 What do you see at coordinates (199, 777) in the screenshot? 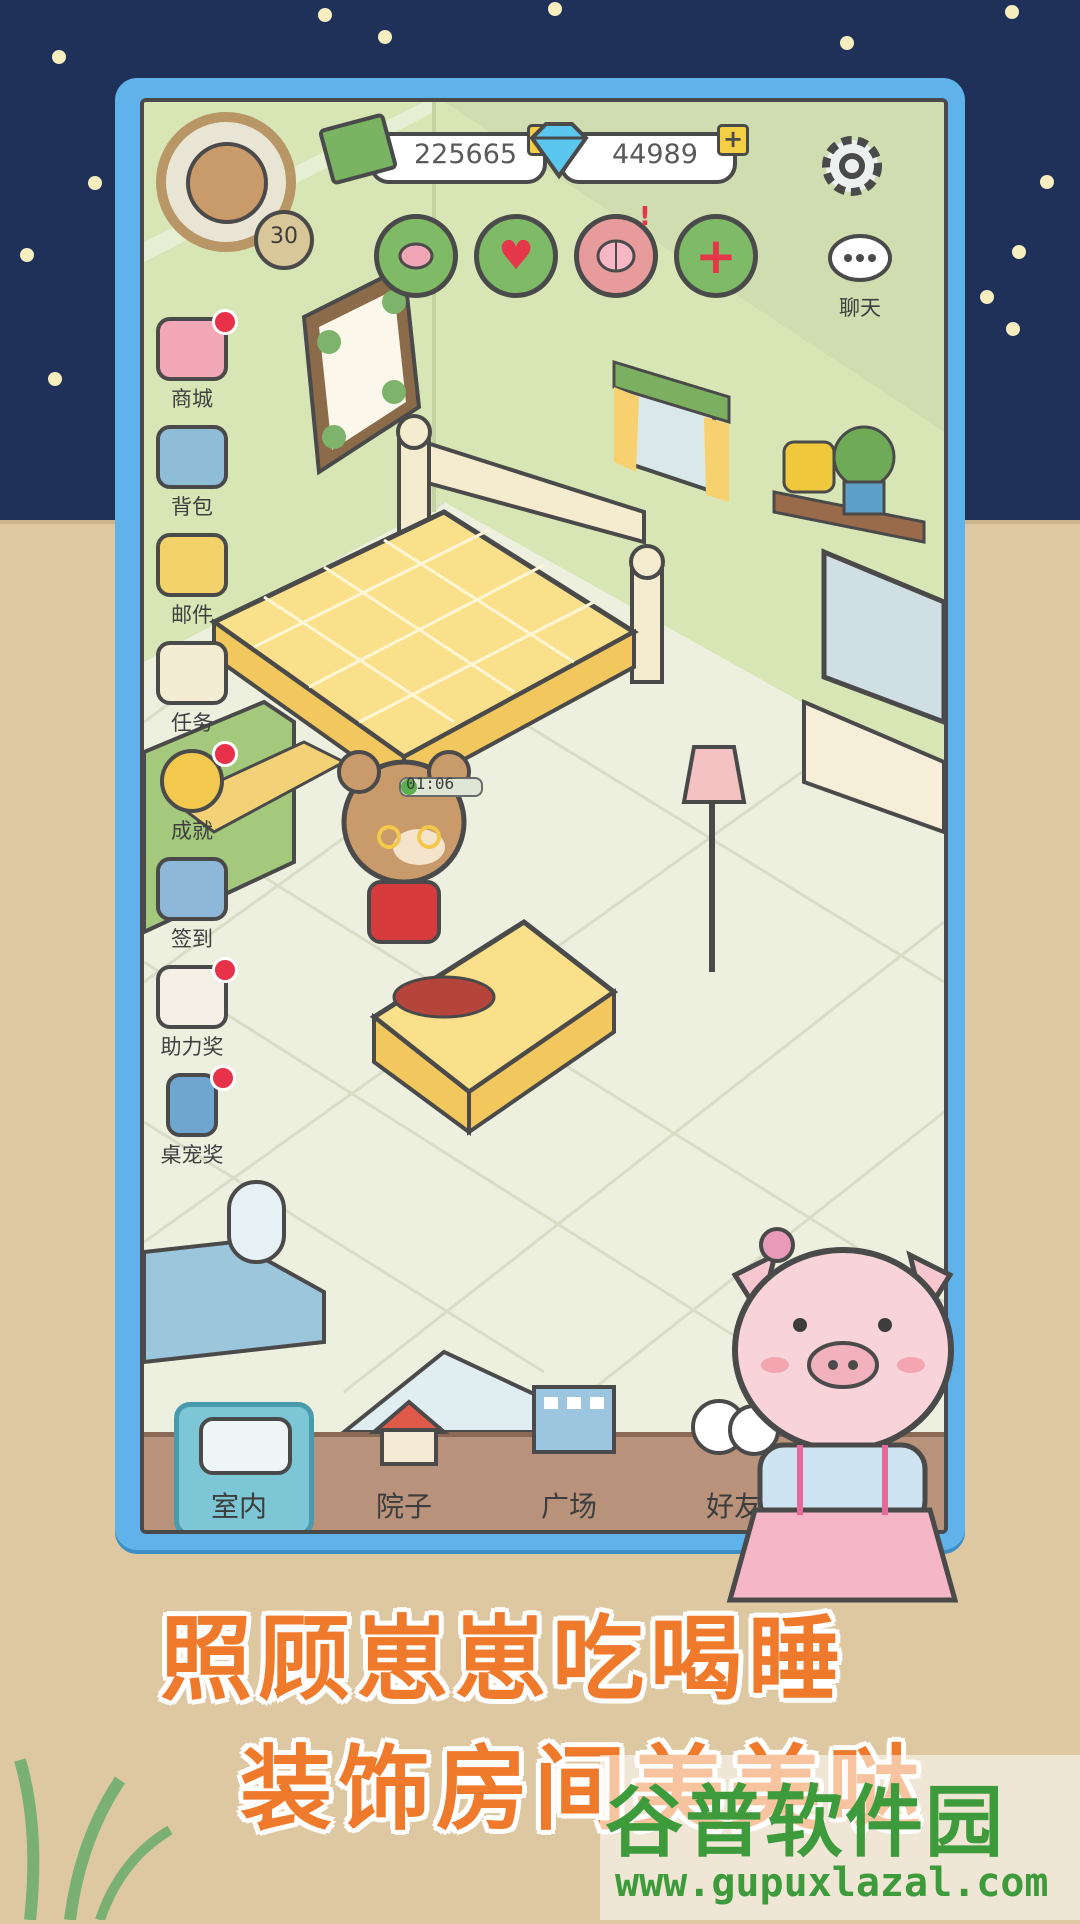
I see `medal-icon` at bounding box center [199, 777].